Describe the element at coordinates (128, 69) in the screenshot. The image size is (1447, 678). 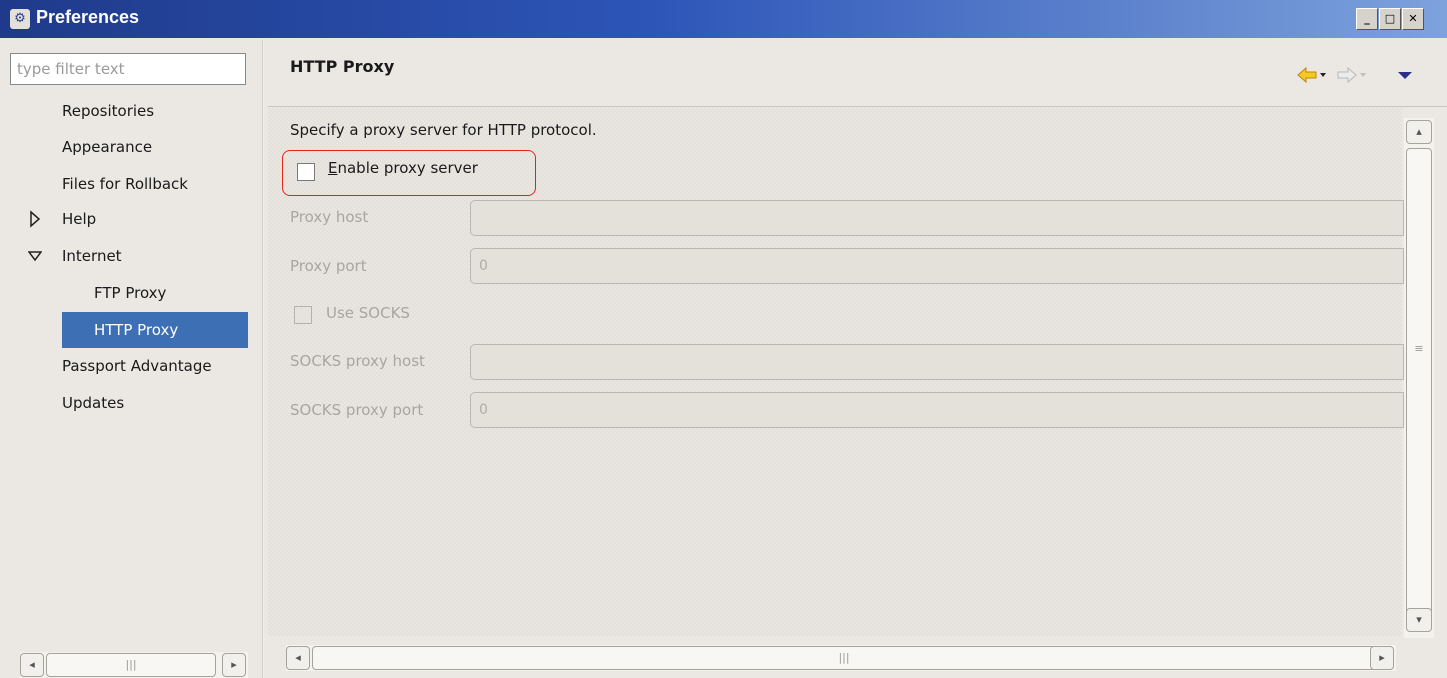
I see `filter-input` at that location.